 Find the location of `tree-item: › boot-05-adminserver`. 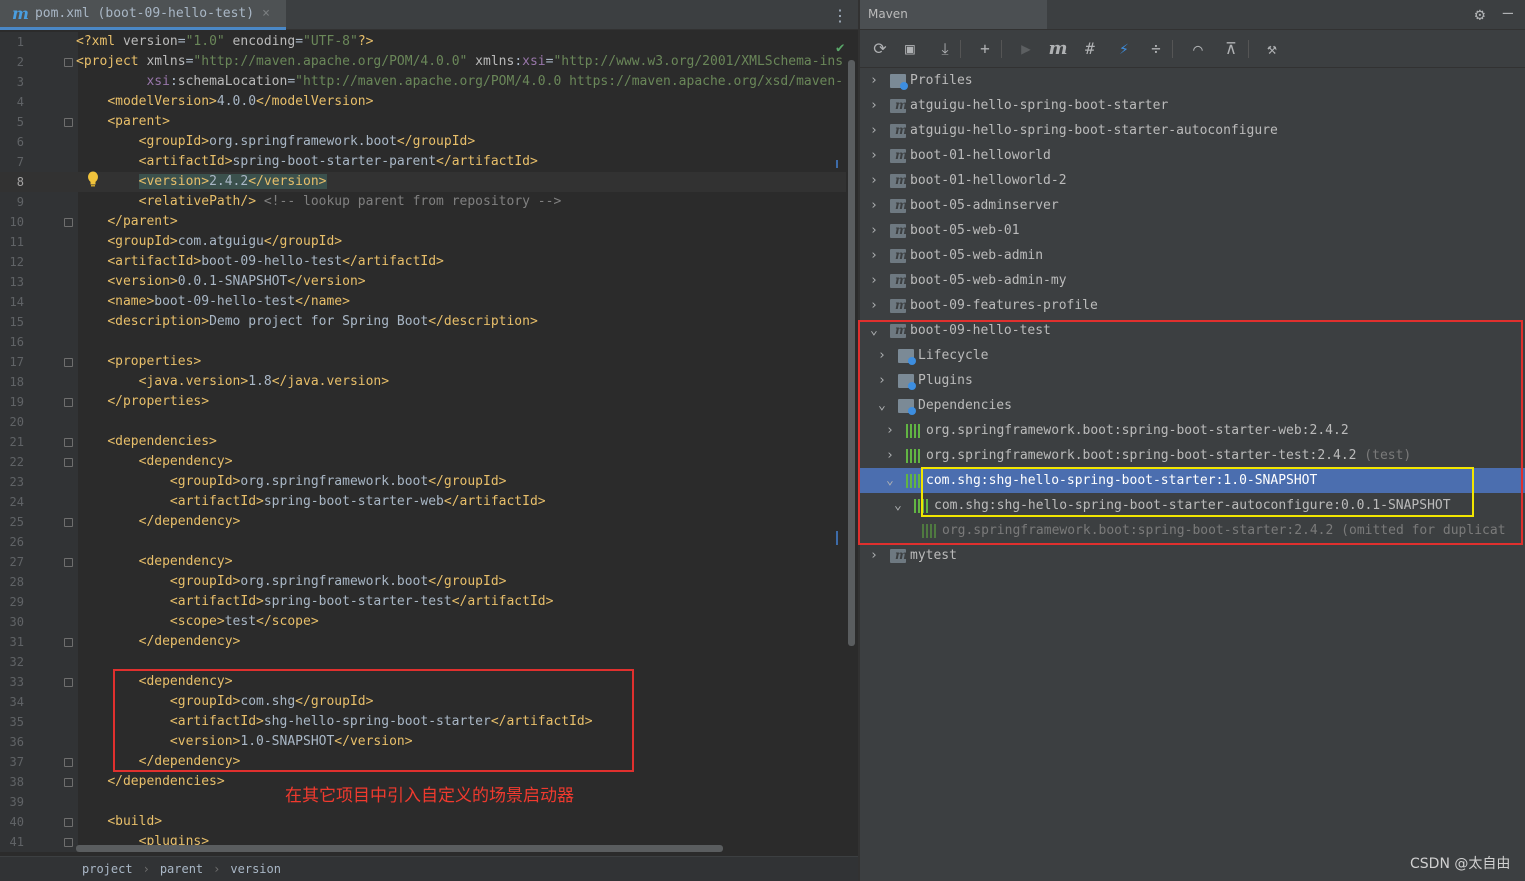

tree-item: › boot-05-adminserver is located at coordinates (1192, 205).